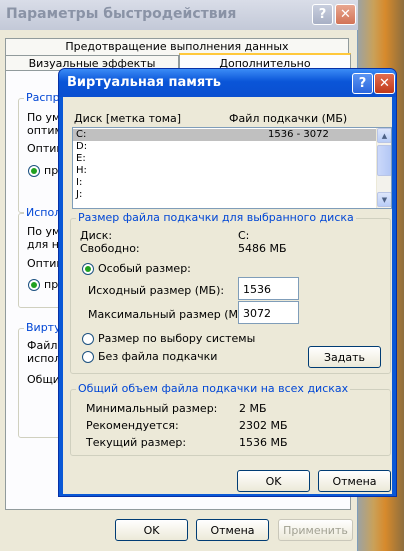  I want to click on ok-button: OK, so click(273, 481).